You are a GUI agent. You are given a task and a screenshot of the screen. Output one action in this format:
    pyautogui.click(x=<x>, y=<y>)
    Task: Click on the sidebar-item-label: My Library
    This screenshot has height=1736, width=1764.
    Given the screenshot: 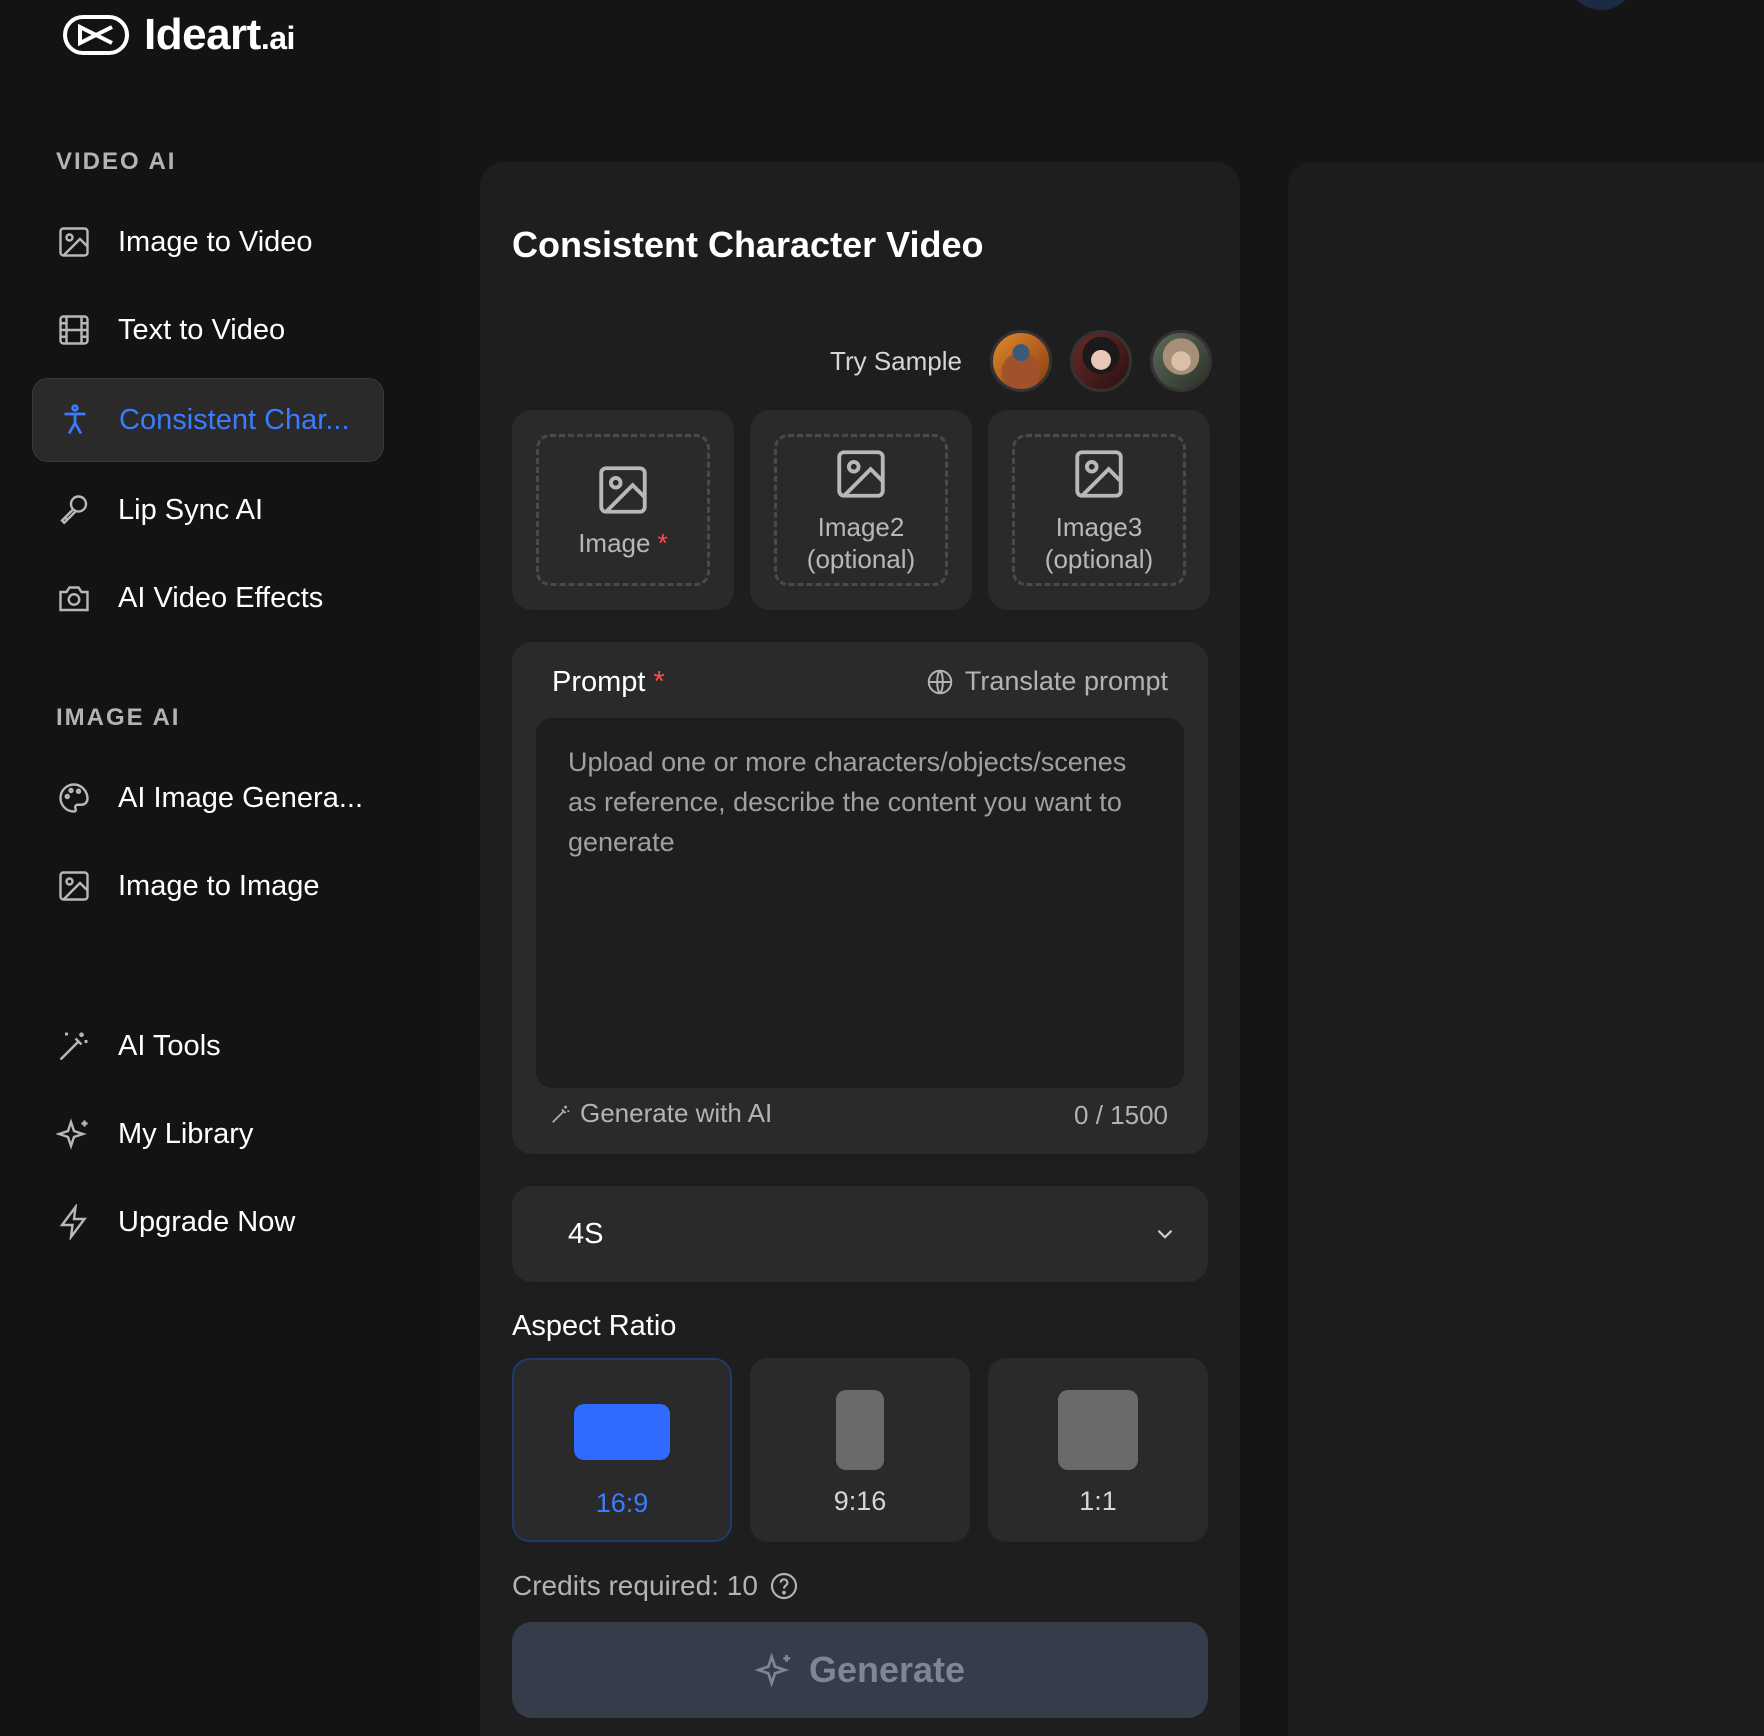 What is the action you would take?
    pyautogui.click(x=186, y=1133)
    